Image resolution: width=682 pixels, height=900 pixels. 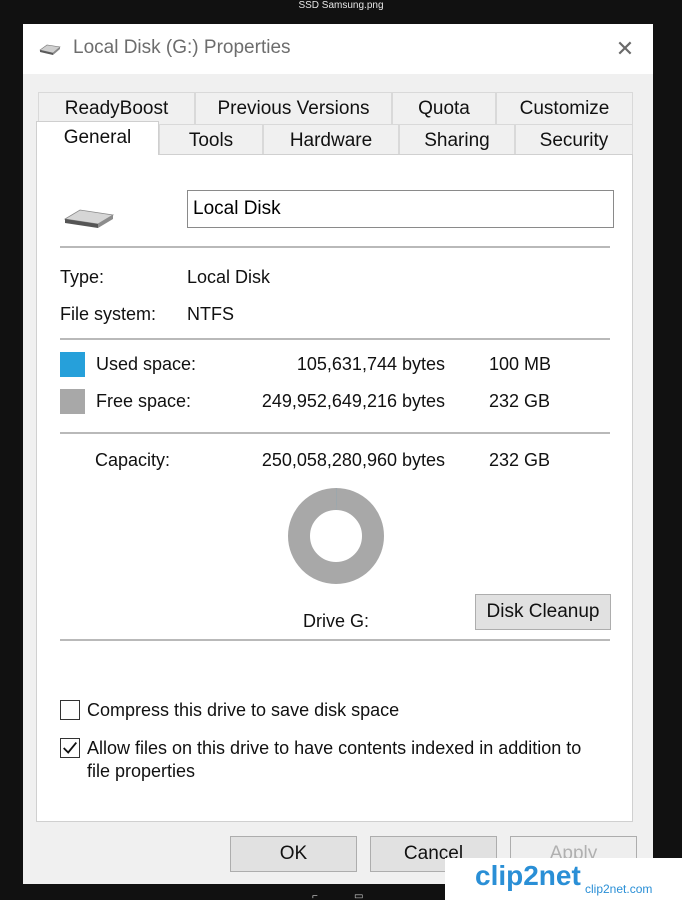 What do you see at coordinates (520, 401) in the screenshot?
I see `free-space-size: 232 GB` at bounding box center [520, 401].